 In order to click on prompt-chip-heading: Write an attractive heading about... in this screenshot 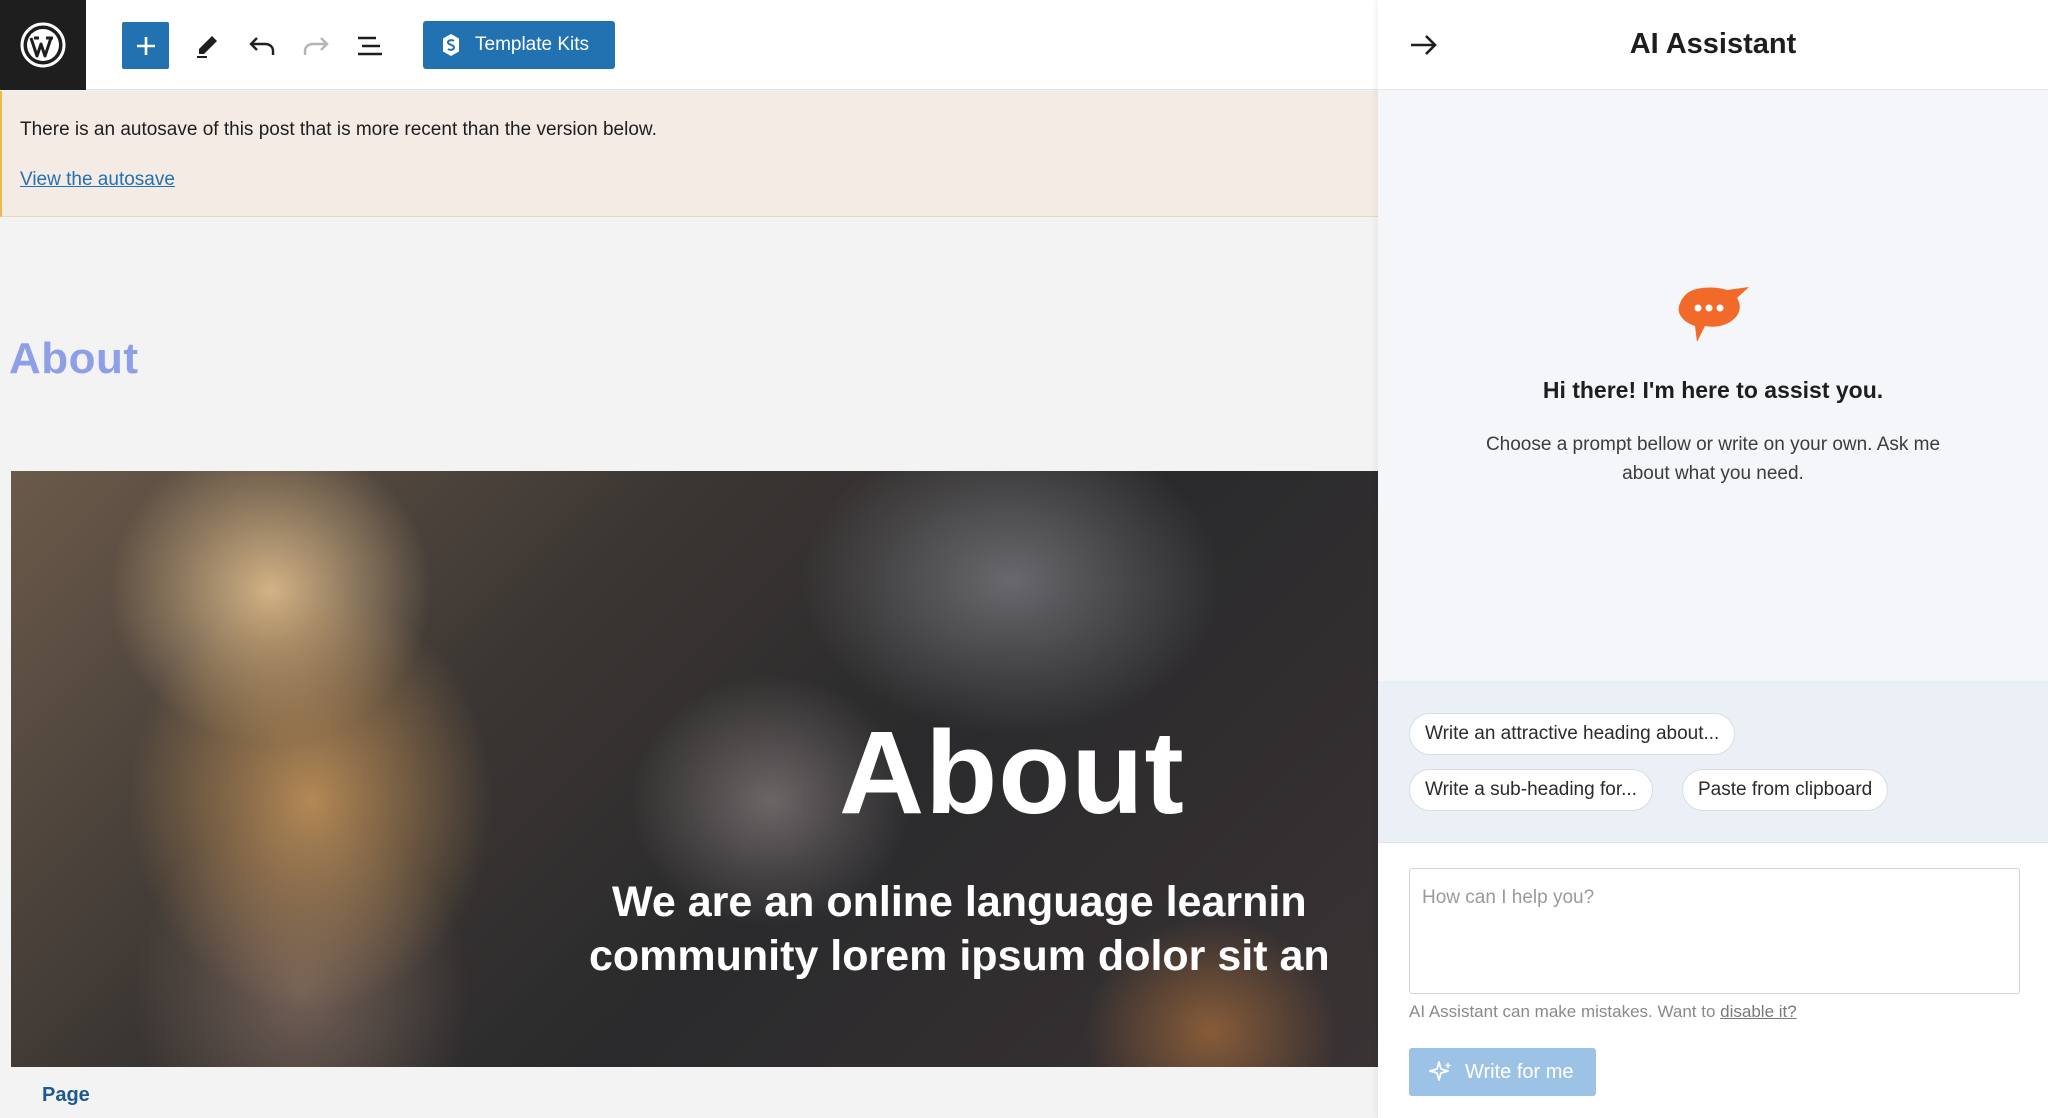, I will do `click(1572, 734)`.